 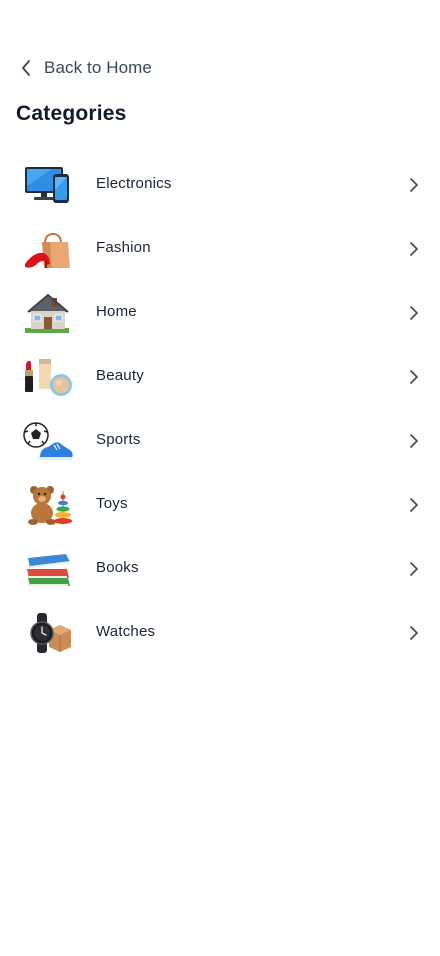 I want to click on home-icon, so click(x=48, y=313).